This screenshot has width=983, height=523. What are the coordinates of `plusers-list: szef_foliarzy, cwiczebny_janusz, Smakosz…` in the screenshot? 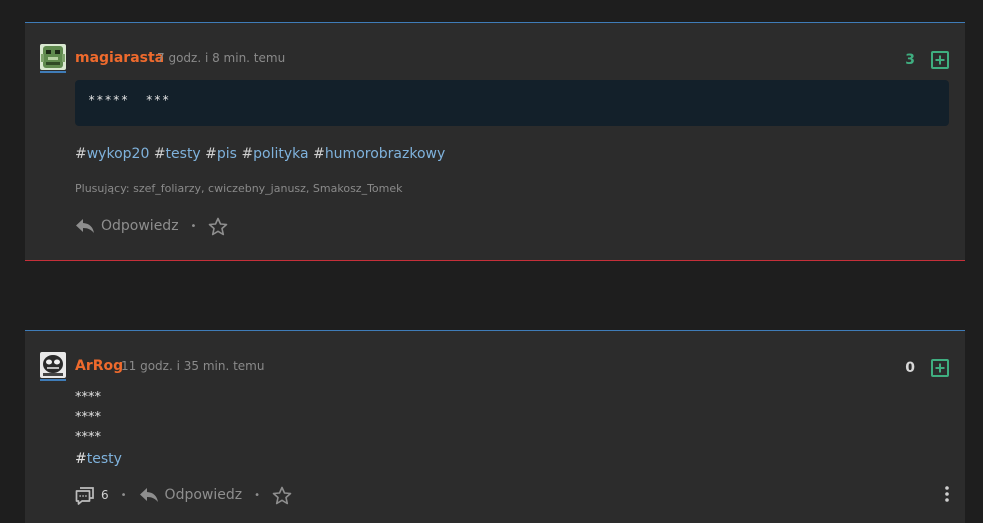 It's located at (267, 188).